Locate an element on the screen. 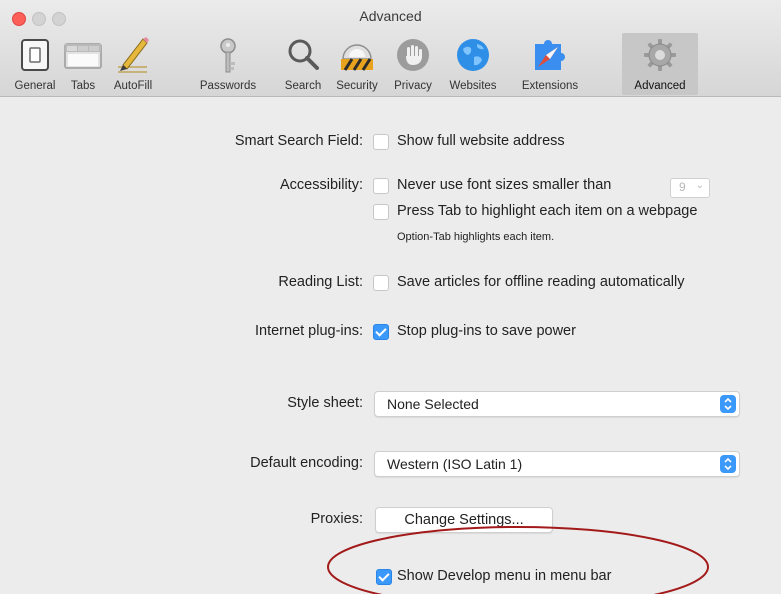 The height and width of the screenshot is (594, 781). security-helmet-icon is located at coordinates (357, 57).